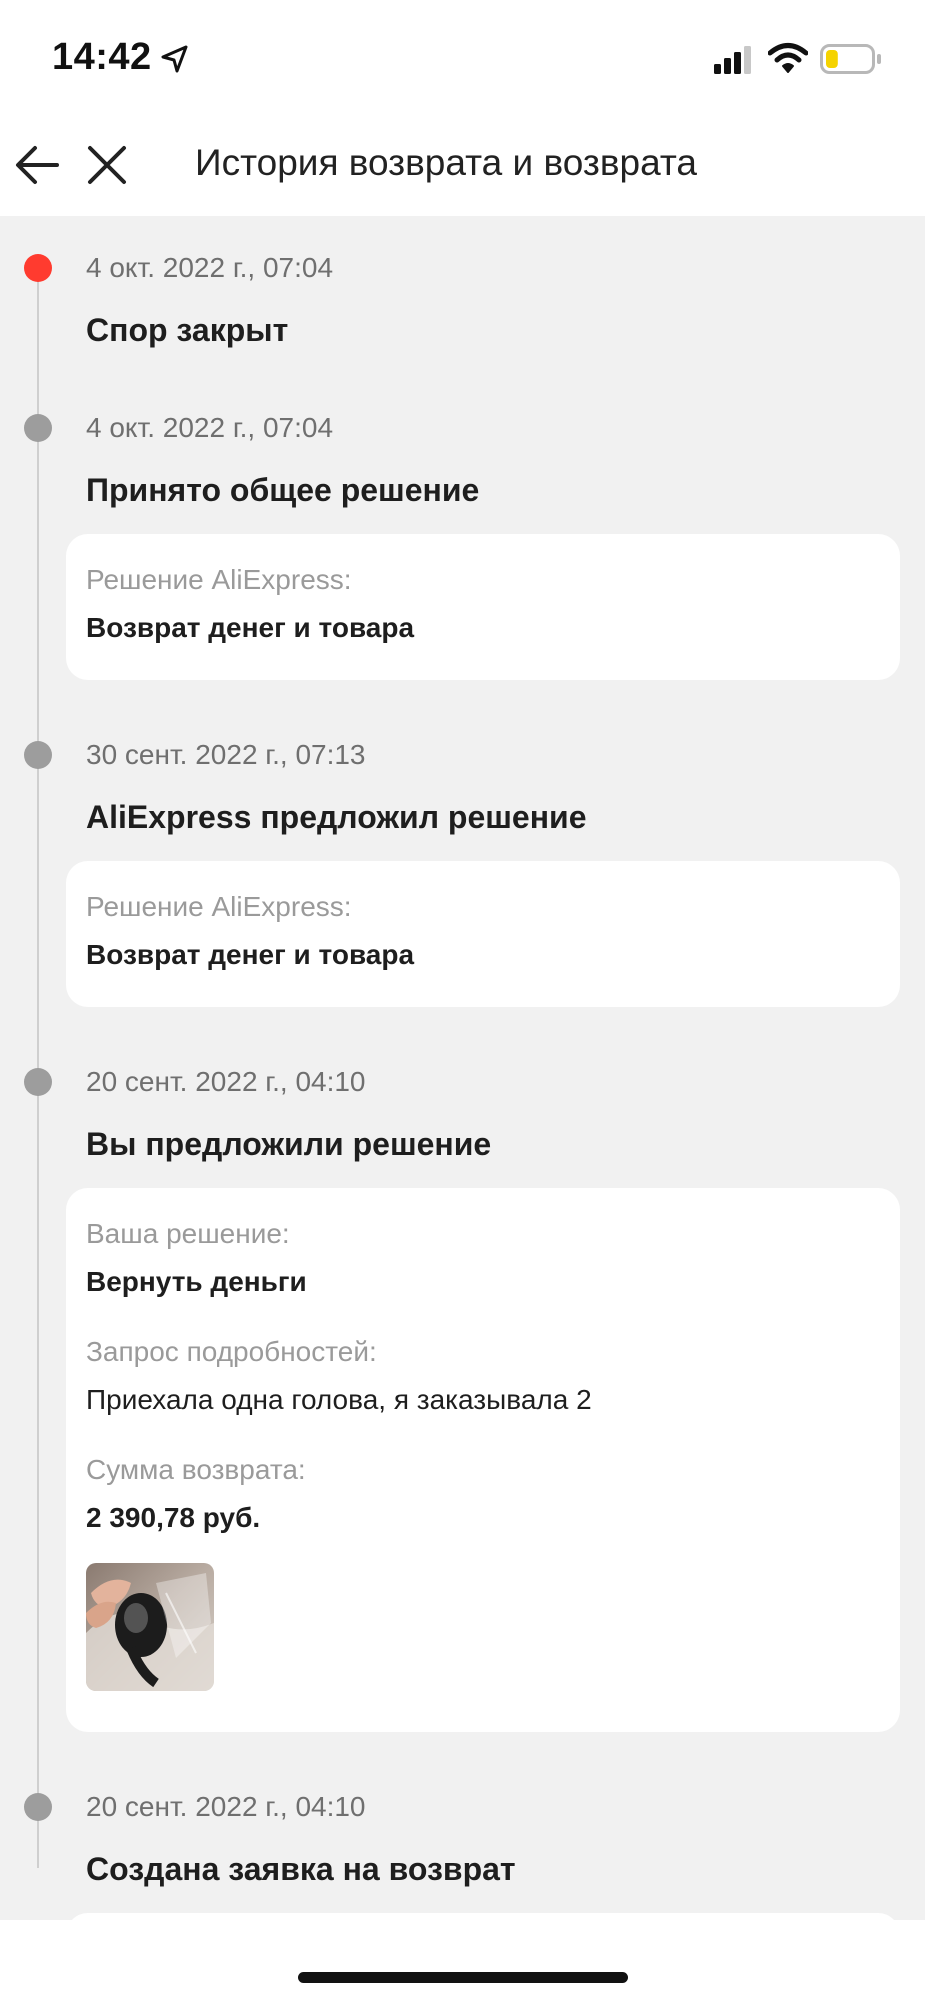 The image size is (925, 2000). Describe the element at coordinates (850, 59) in the screenshot. I see `battery-low-icon` at that location.